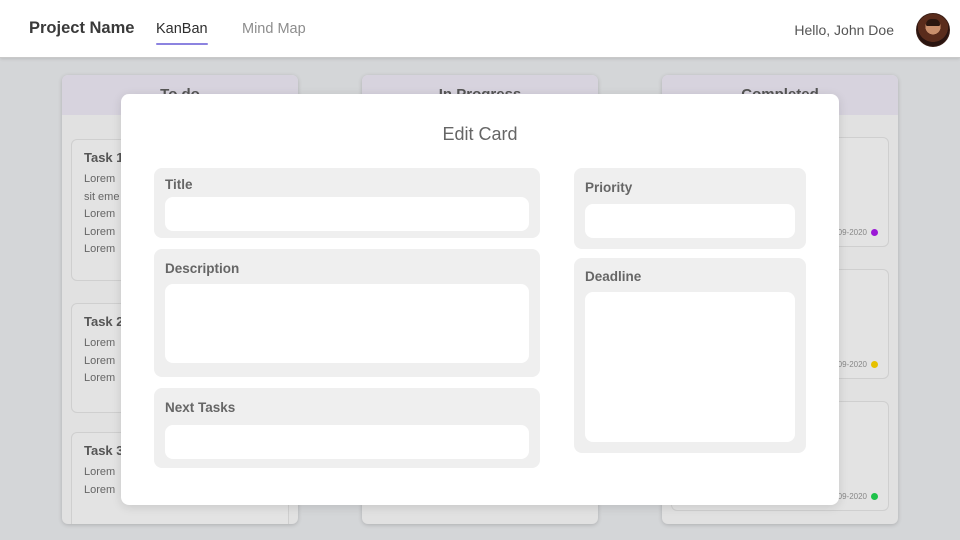 This screenshot has height=540, width=960. Describe the element at coordinates (347, 323) in the screenshot. I see `description-input` at that location.